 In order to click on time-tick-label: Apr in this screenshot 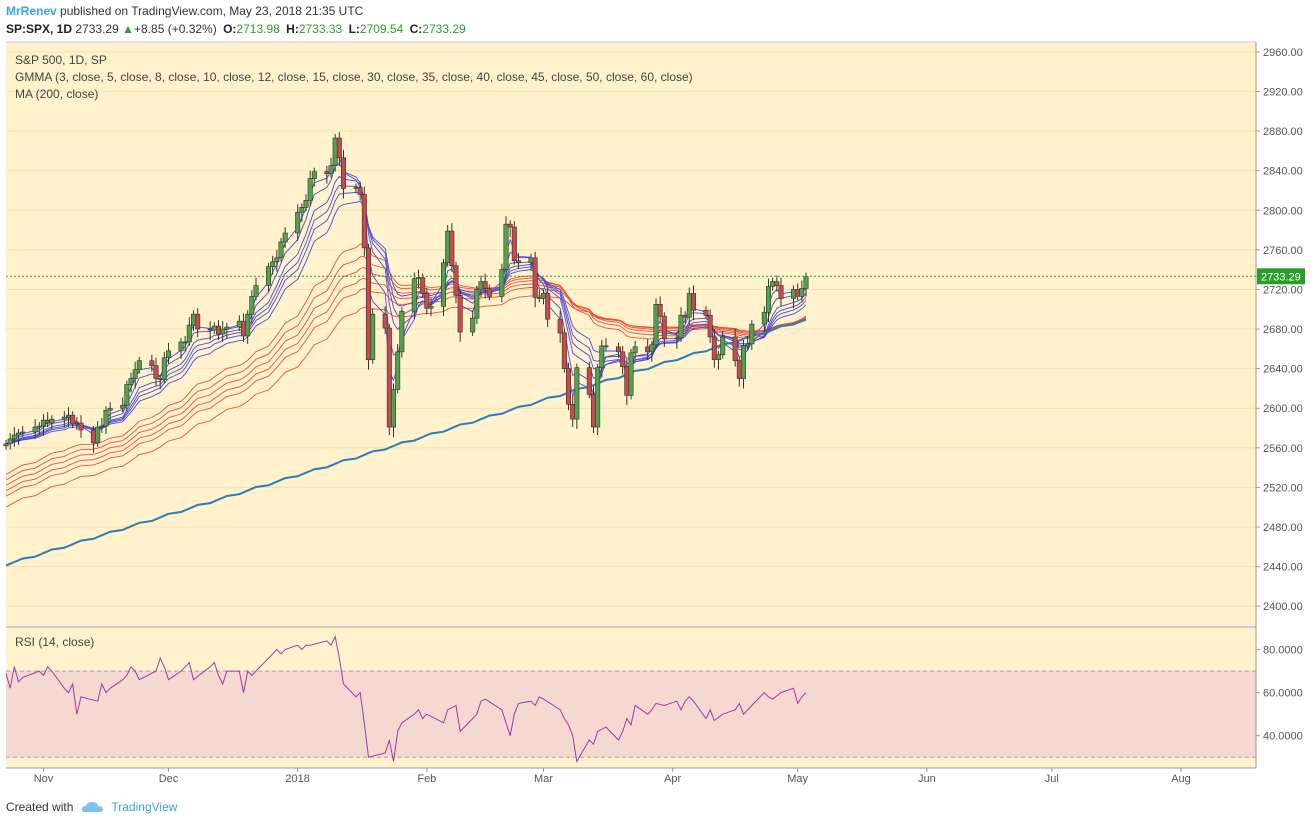, I will do `click(672, 779)`.